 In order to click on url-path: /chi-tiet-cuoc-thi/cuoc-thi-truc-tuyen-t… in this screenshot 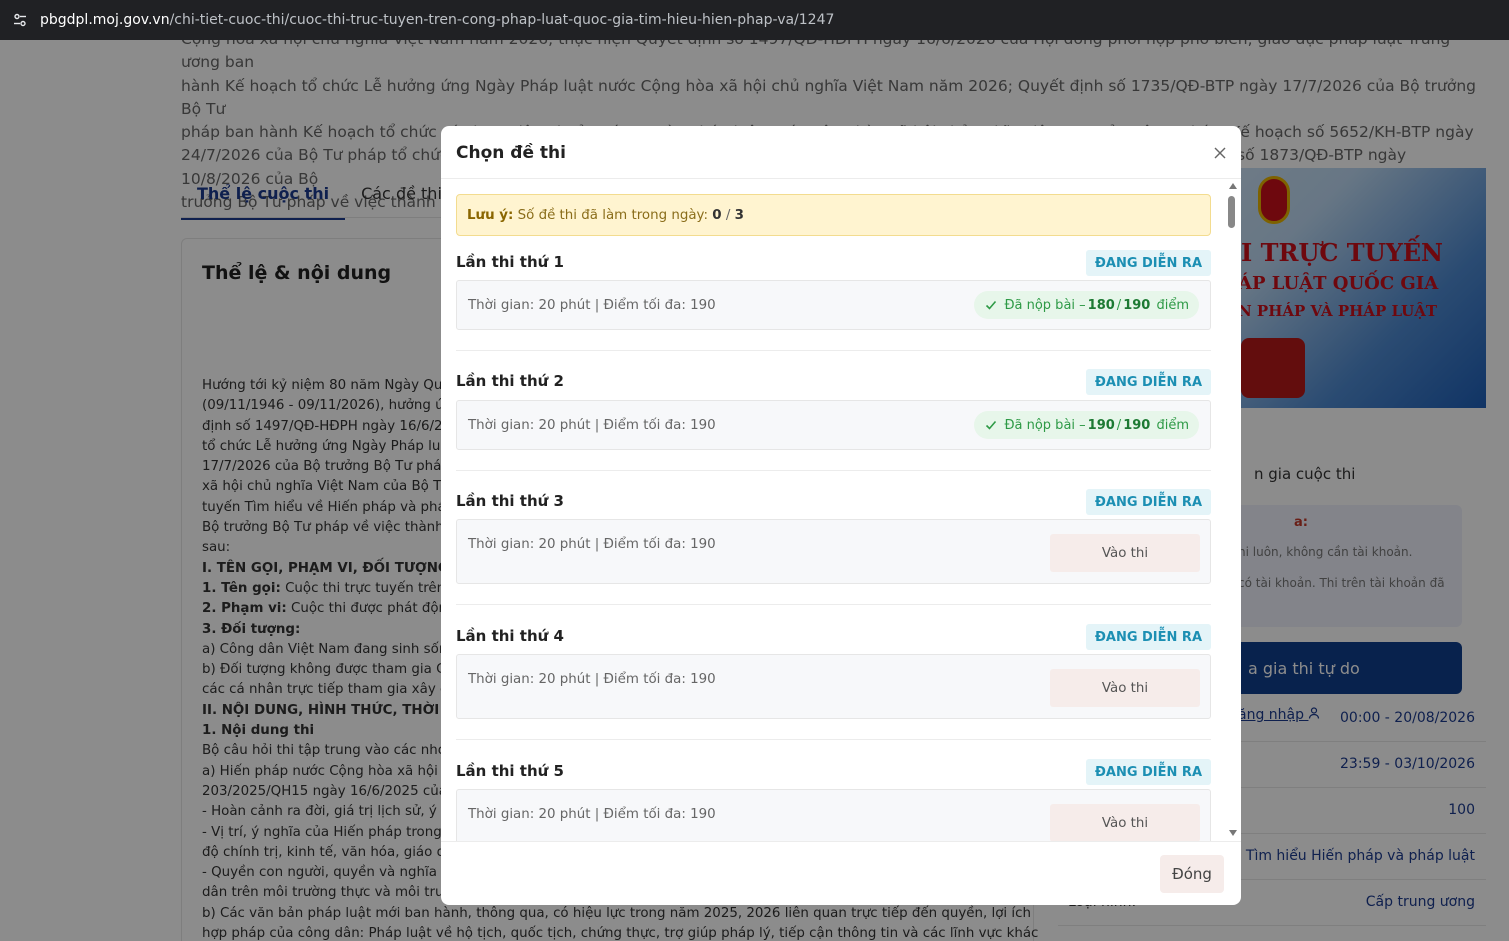, I will do `click(502, 20)`.